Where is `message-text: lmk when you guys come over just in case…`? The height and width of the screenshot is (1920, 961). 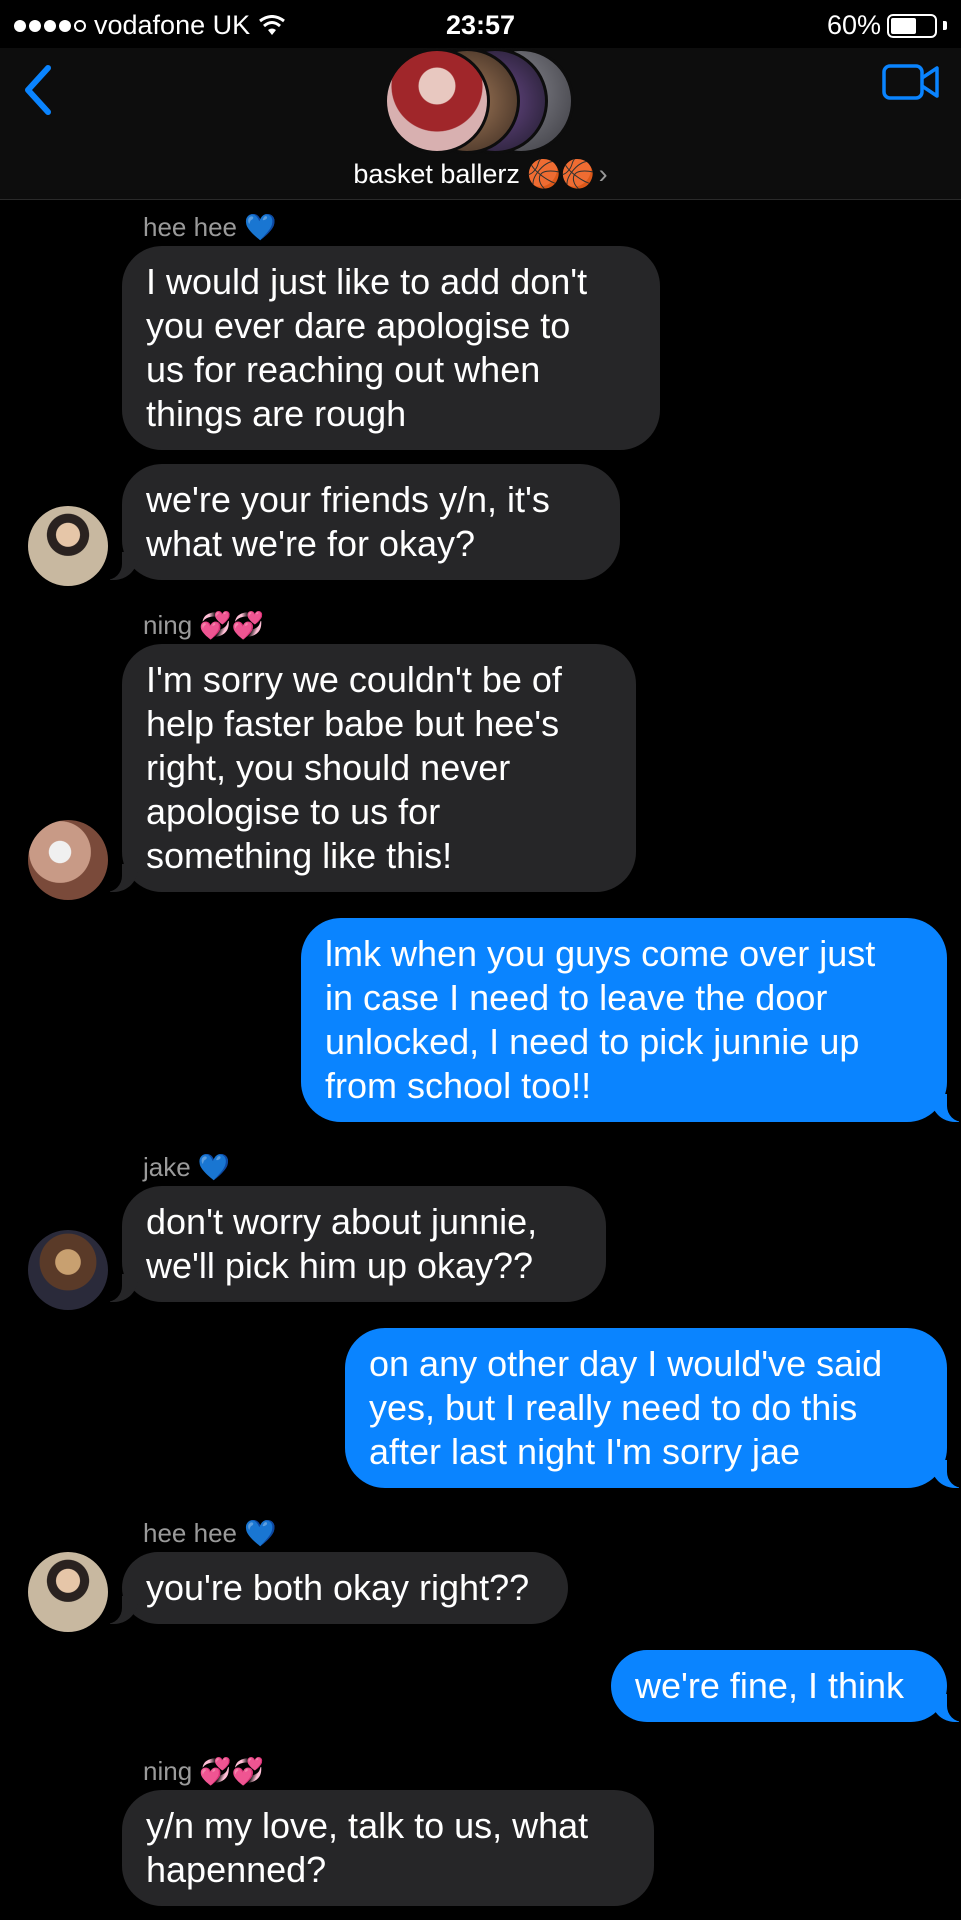 message-text: lmk when you guys come over just in case… is located at coordinates (600, 1019).